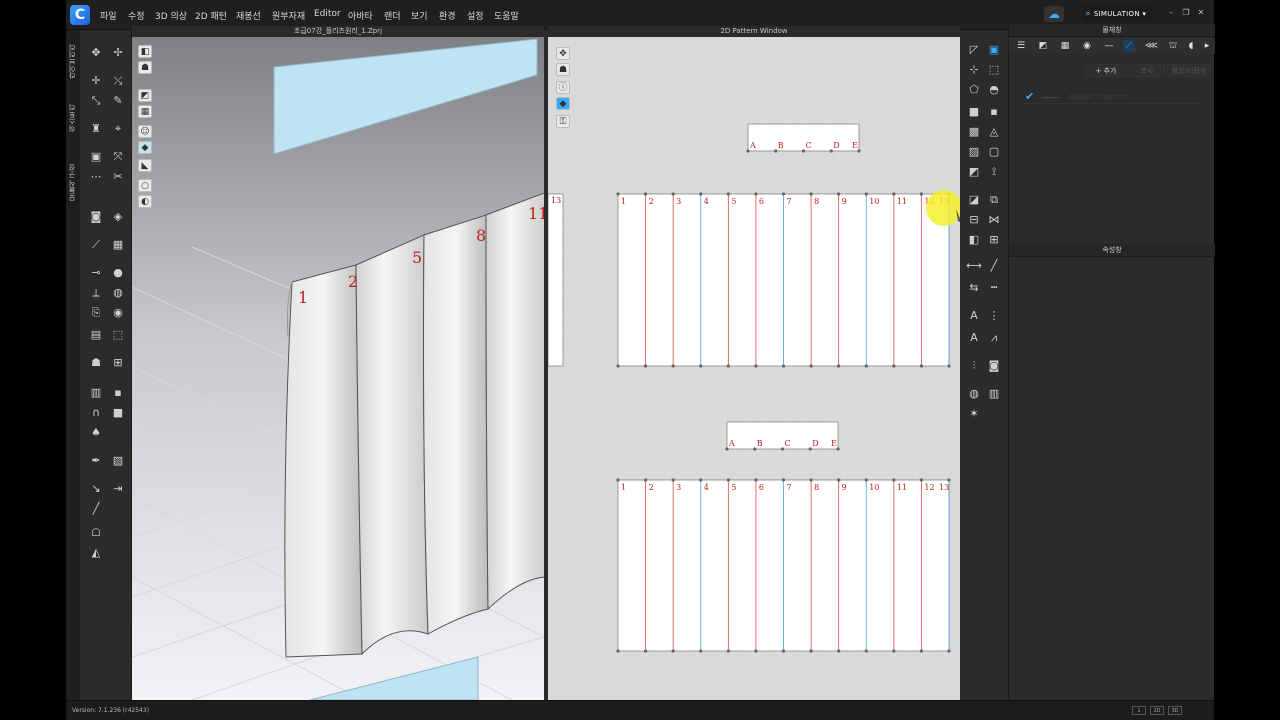  Describe the element at coordinates (118, 489) in the screenshot. I see `flip-icon: ⇥` at that location.